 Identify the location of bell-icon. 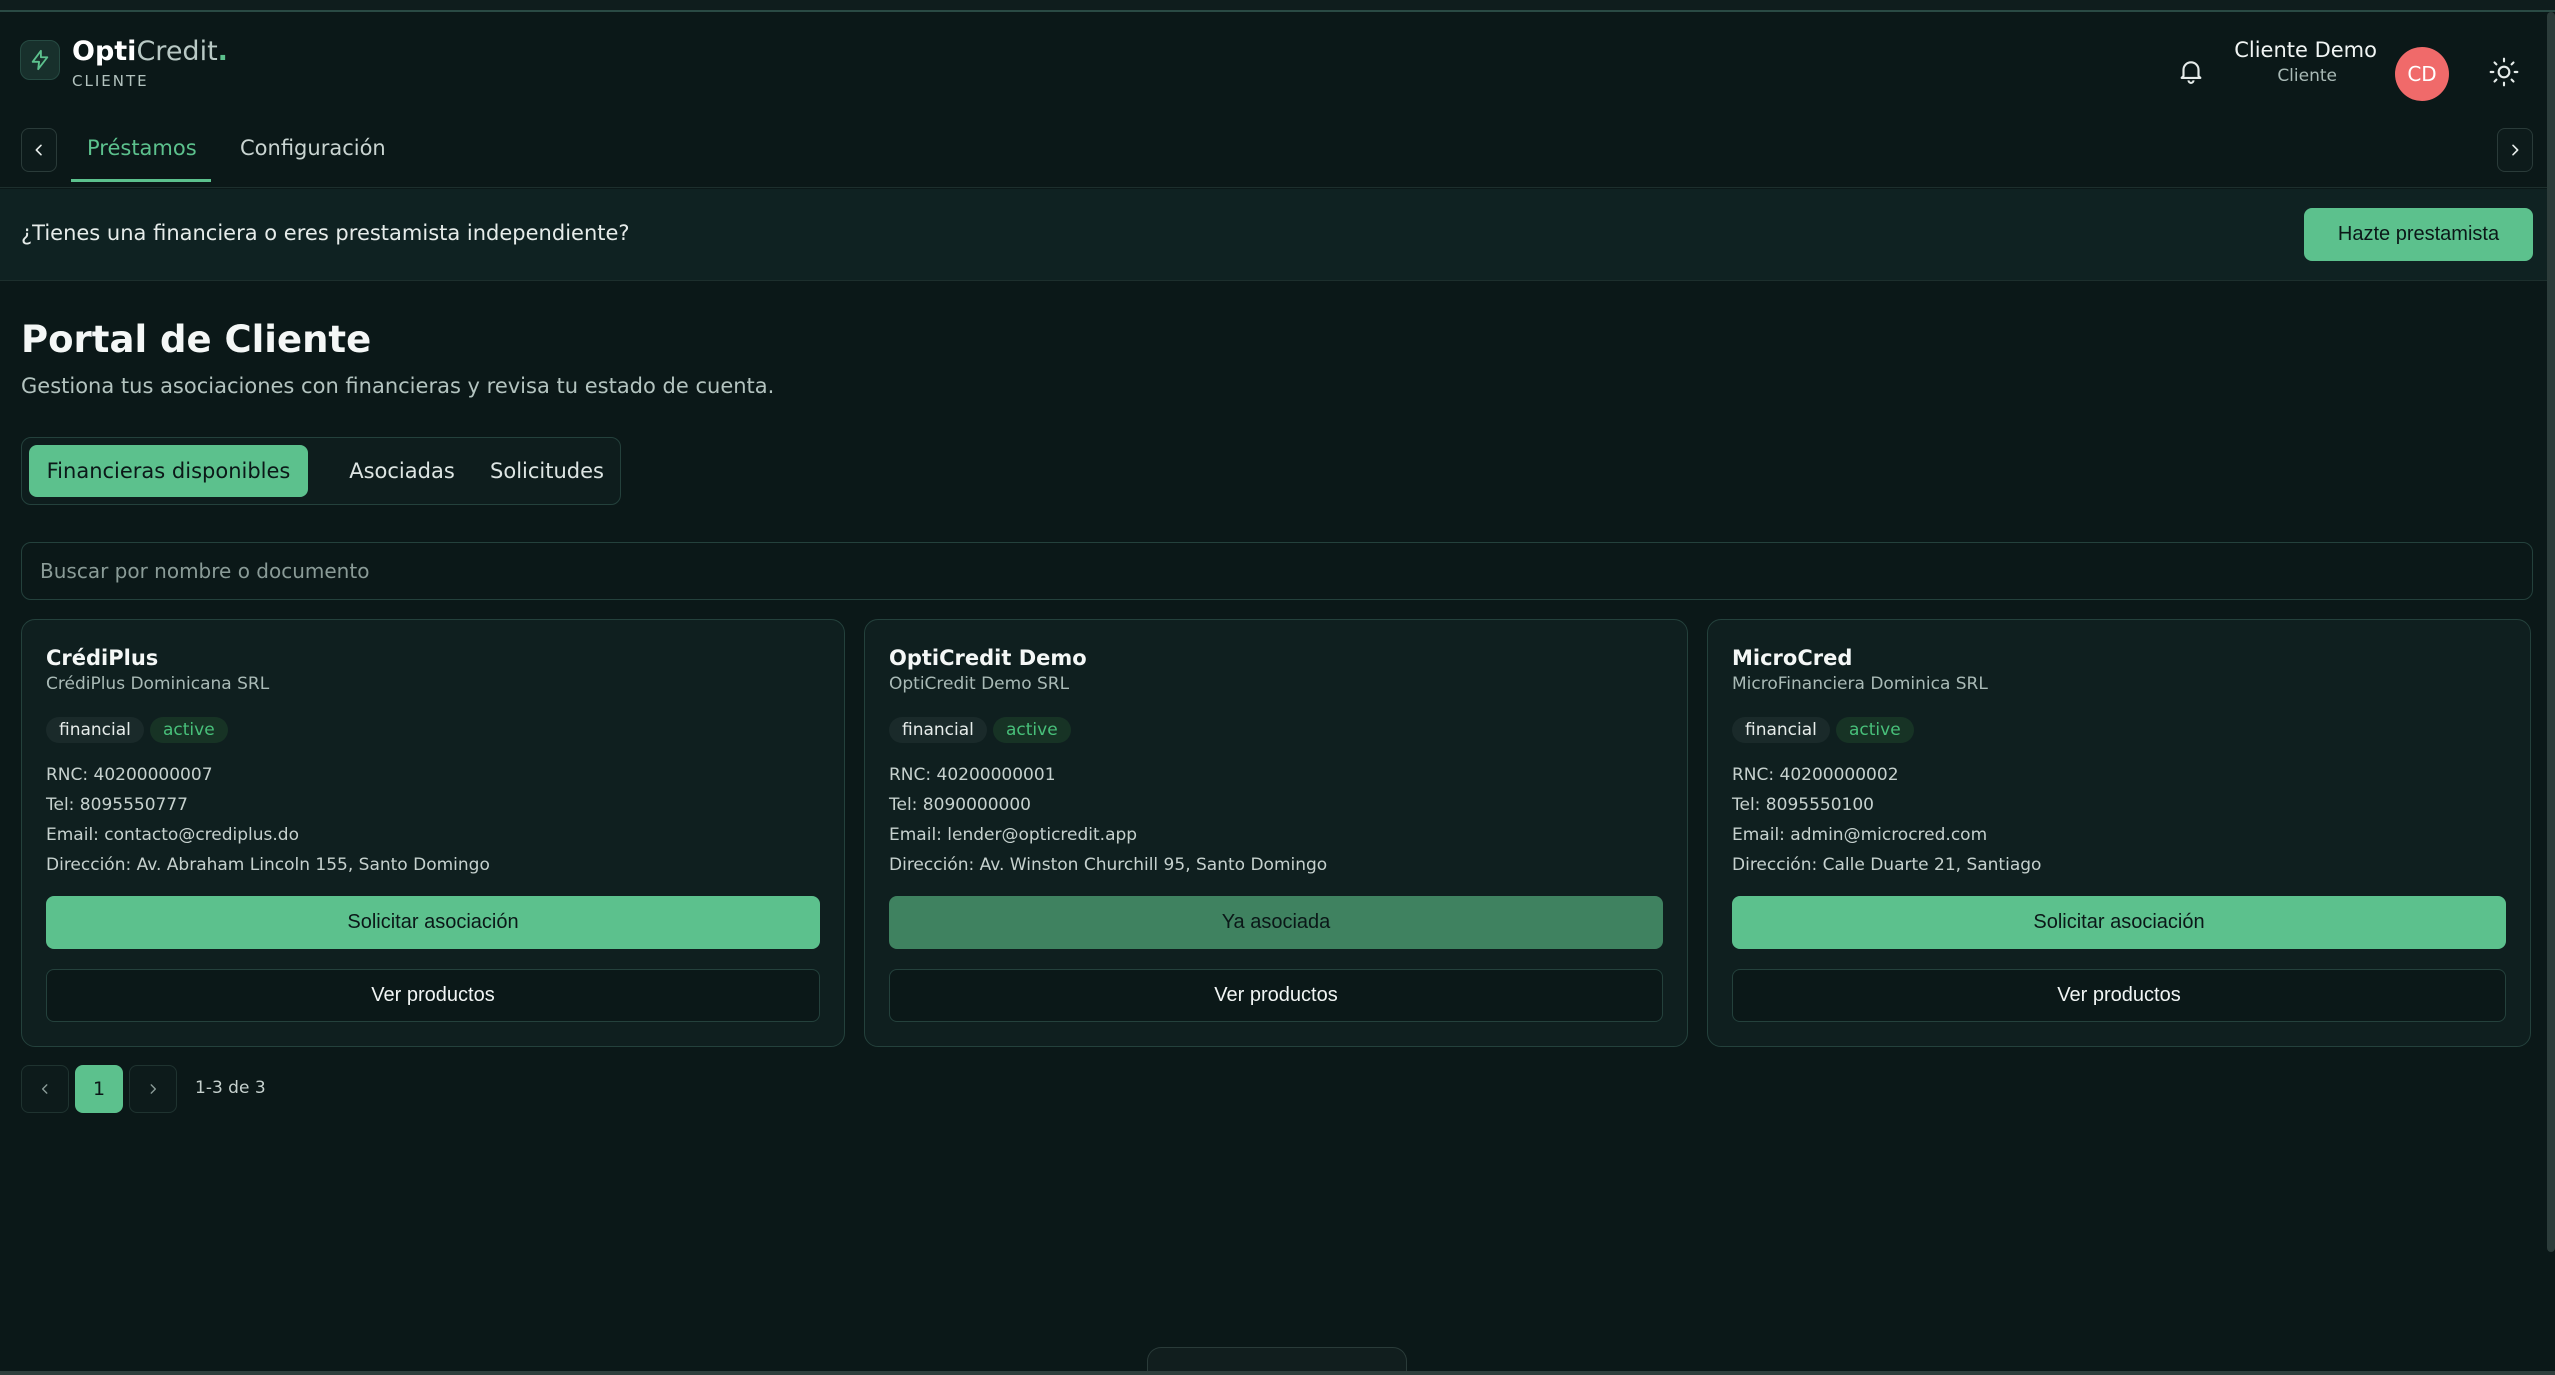
(2191, 71).